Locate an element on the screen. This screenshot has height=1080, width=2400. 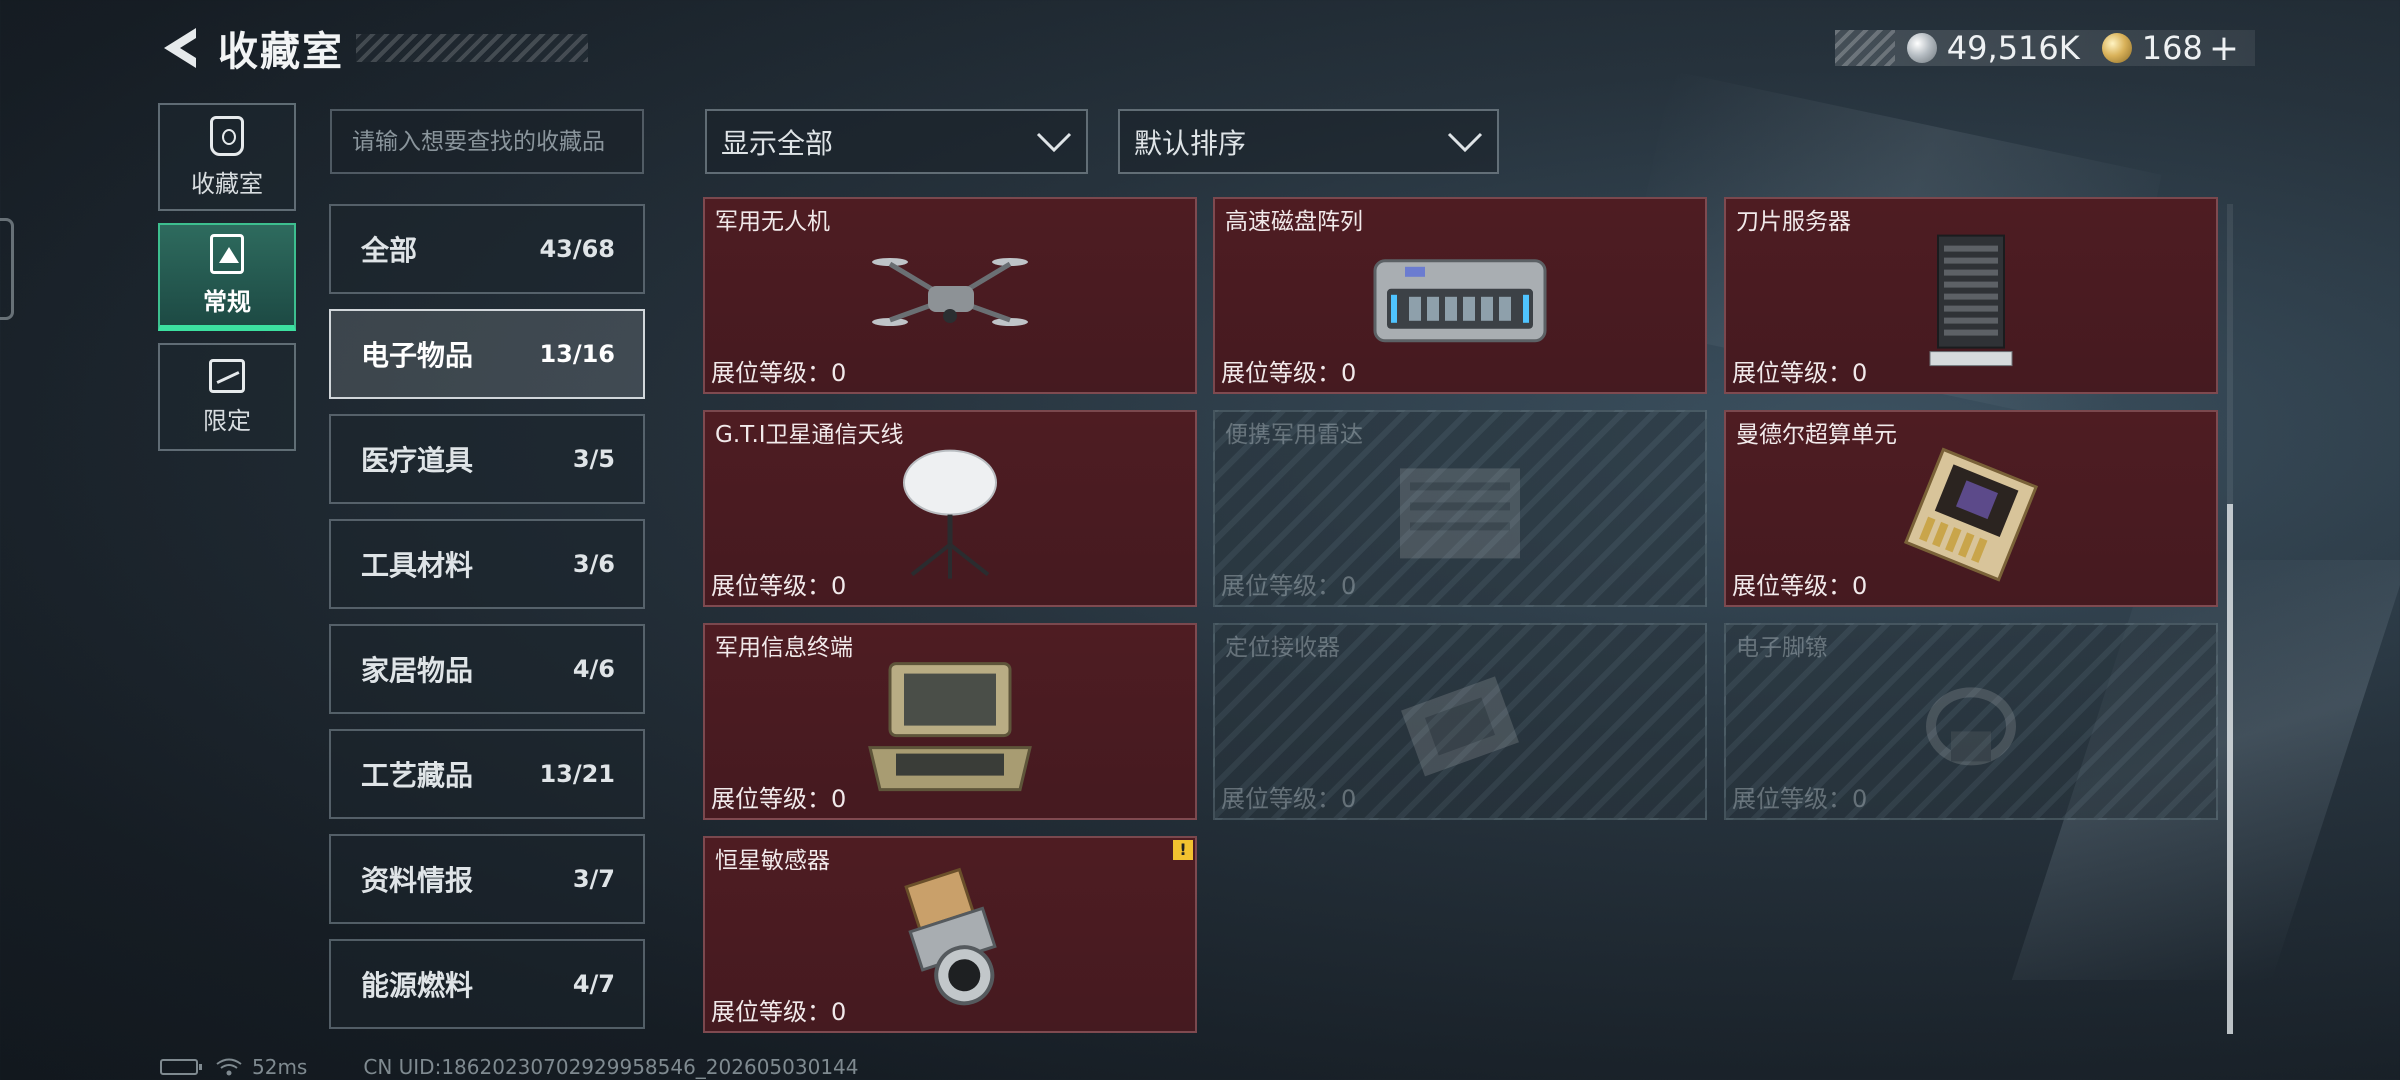
item-card-disk-array: 高速磁盘阵列 展位等级：0 is located at coordinates (1460, 295).